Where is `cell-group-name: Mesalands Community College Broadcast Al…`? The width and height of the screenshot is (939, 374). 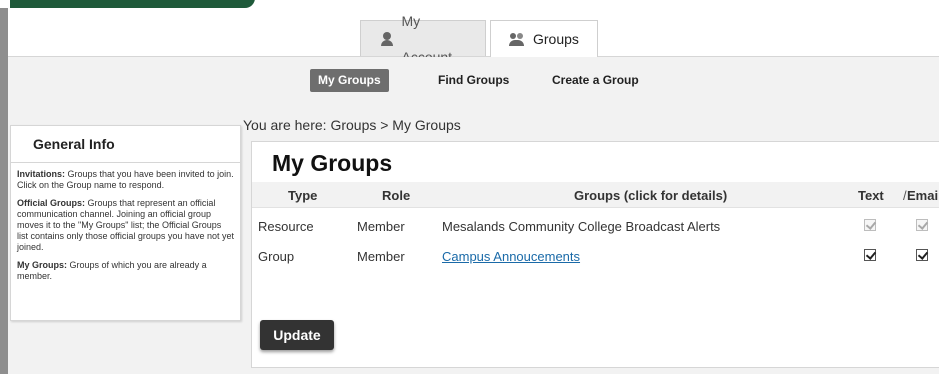
cell-group-name: Mesalands Community College Broadcast Al… is located at coordinates (581, 226).